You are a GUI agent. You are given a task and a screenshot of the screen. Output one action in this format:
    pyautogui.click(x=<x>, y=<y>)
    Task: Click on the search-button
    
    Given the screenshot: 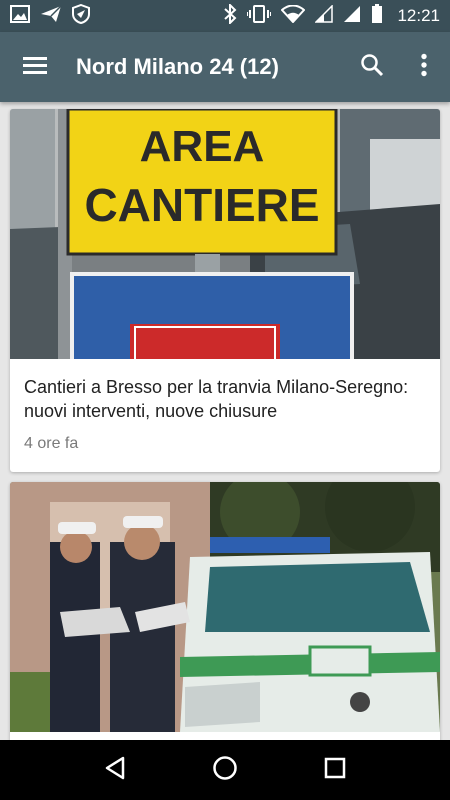 What is the action you would take?
    pyautogui.click(x=372, y=67)
    